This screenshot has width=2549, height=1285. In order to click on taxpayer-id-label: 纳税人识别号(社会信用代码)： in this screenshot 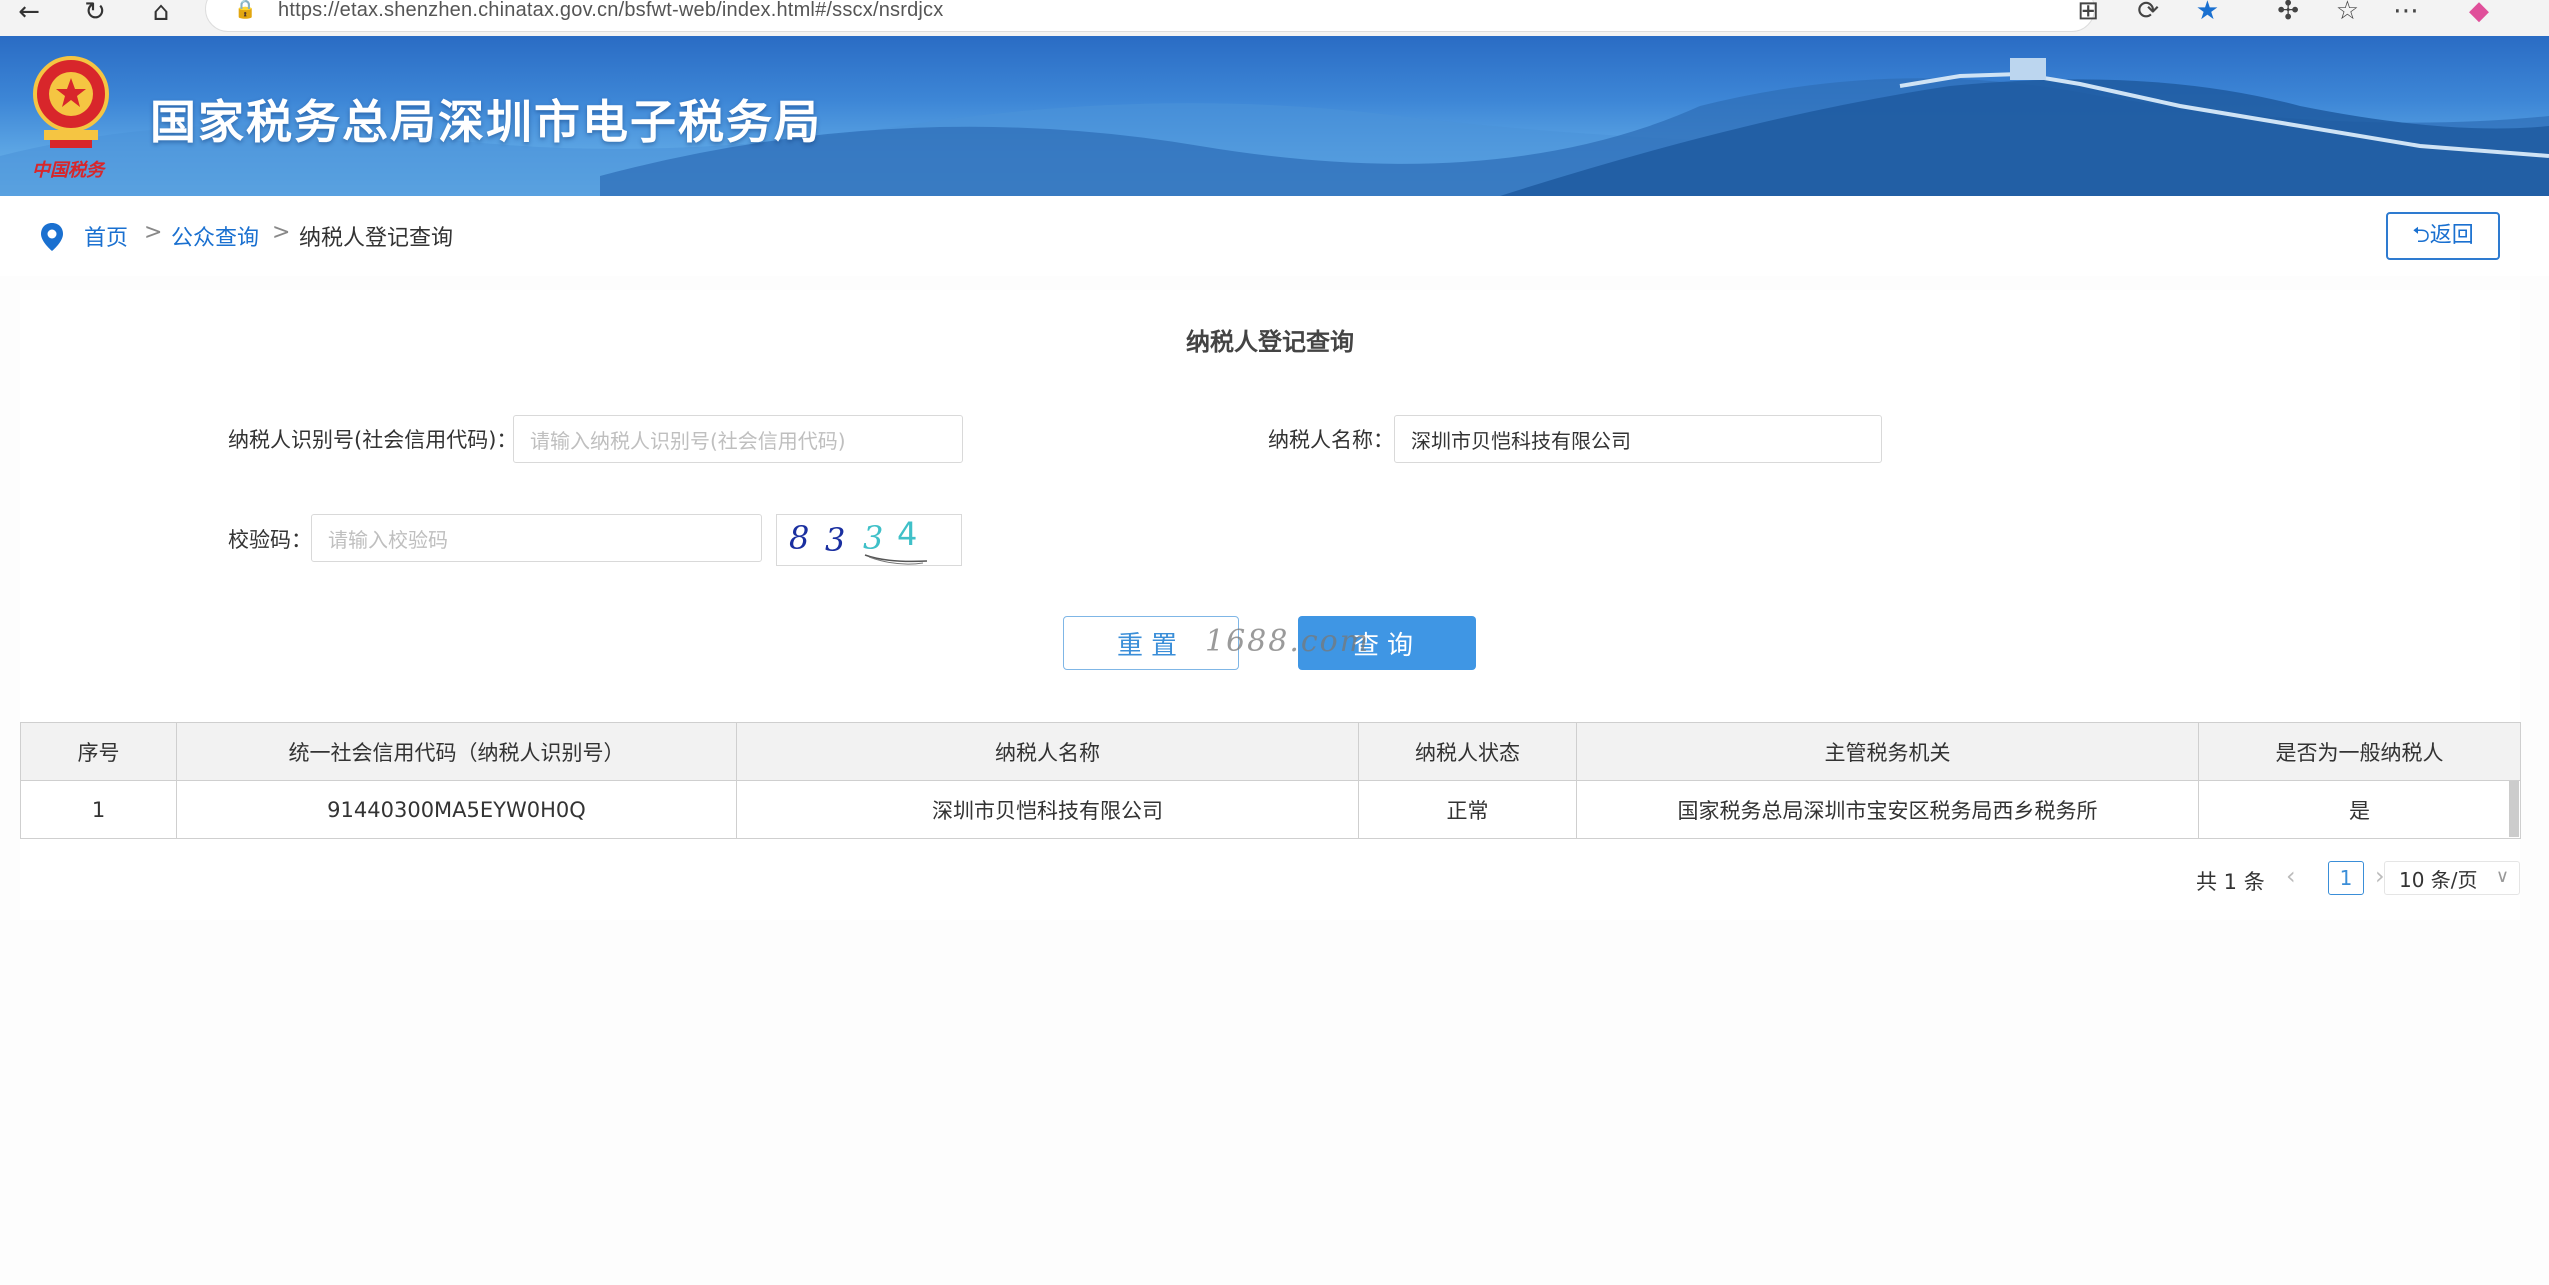, I will do `click(373, 440)`.